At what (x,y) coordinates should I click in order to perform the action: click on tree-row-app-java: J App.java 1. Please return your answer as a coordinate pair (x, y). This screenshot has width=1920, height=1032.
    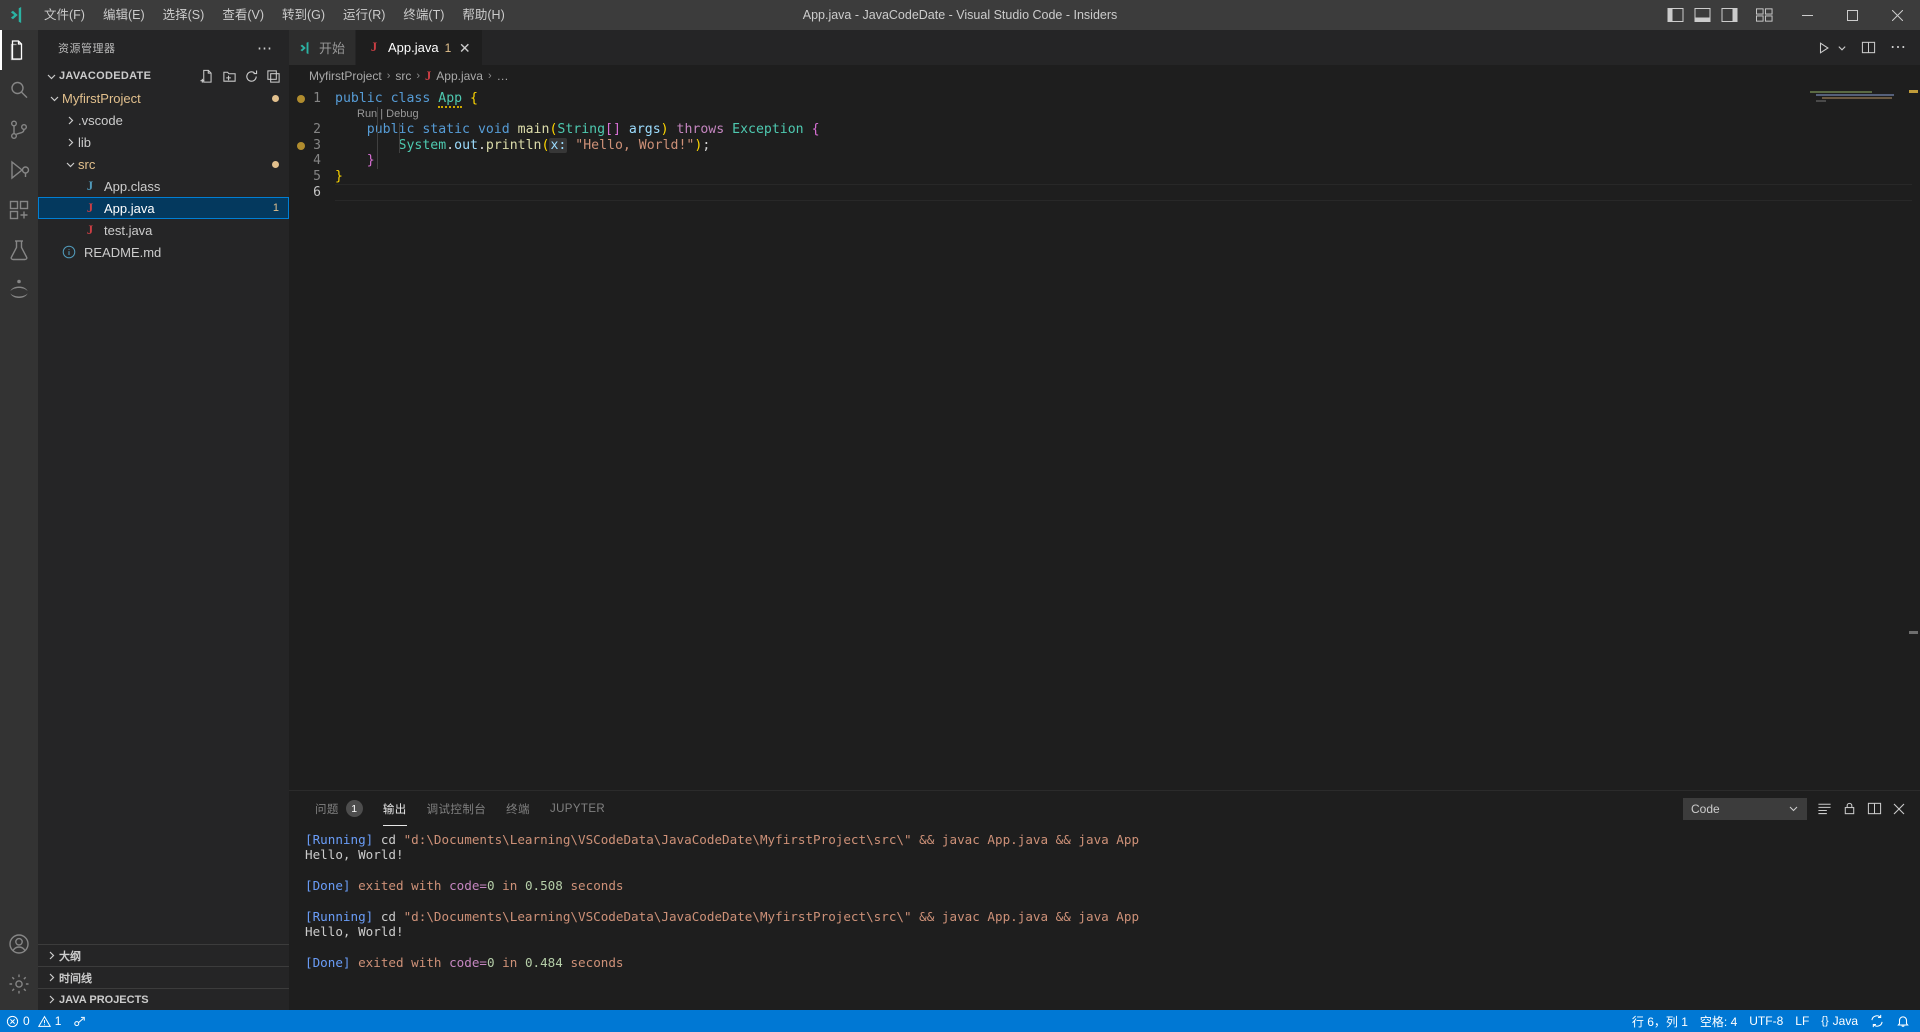
    Looking at the image, I should click on (163, 208).